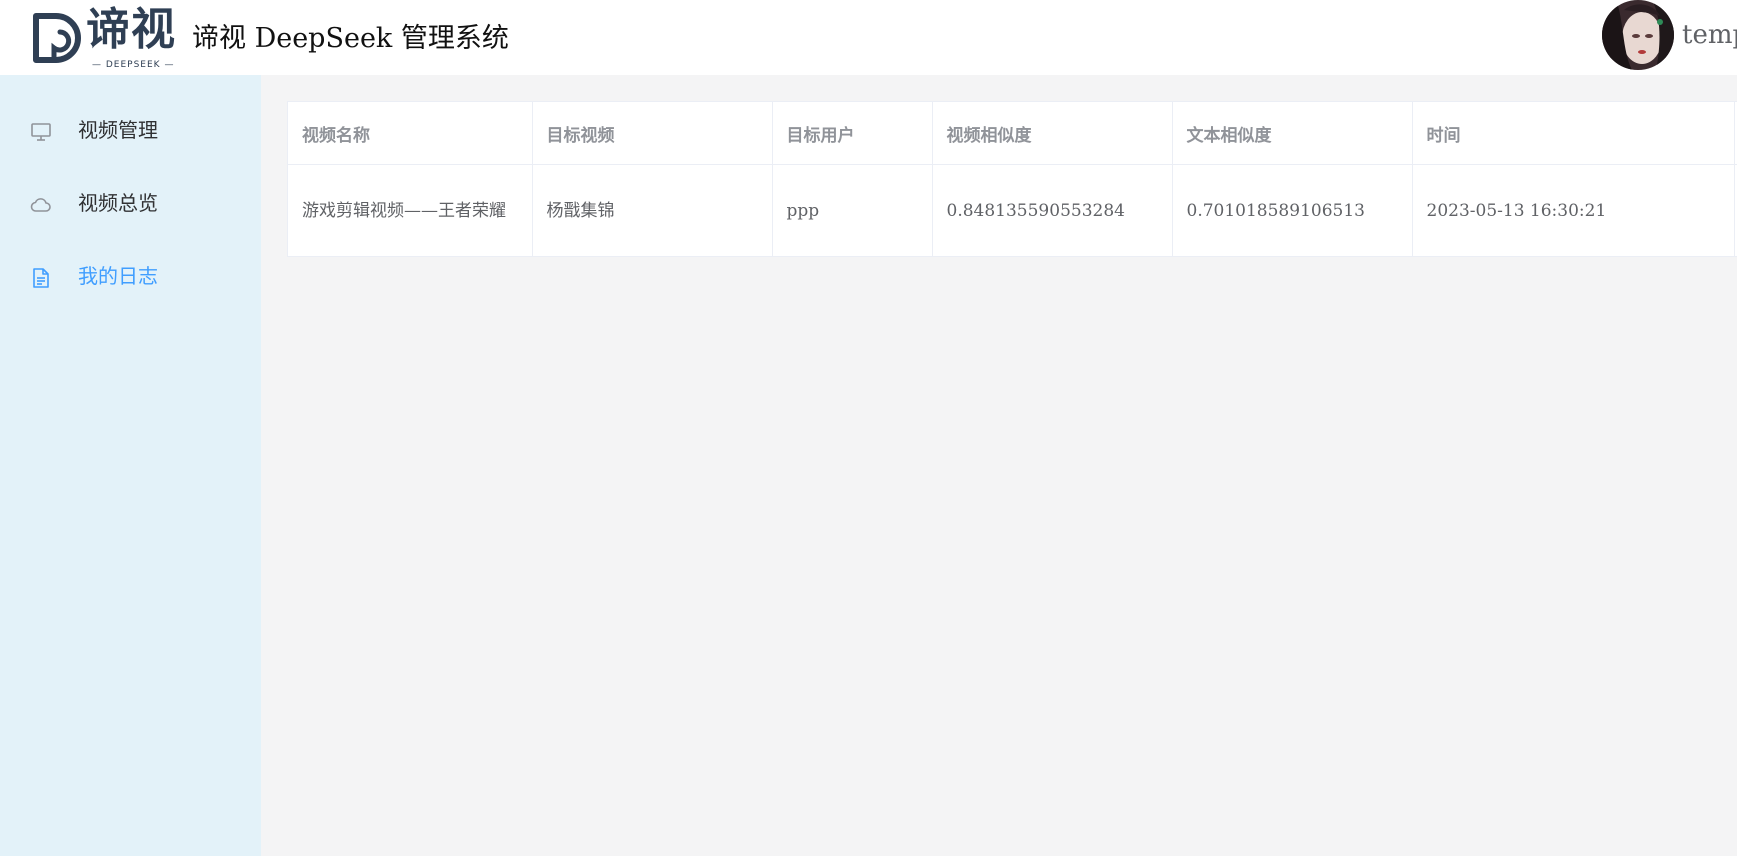 The image size is (1737, 856). What do you see at coordinates (133, 65) in the screenshot?
I see `logo-subtext: — DEEPSEEK —` at bounding box center [133, 65].